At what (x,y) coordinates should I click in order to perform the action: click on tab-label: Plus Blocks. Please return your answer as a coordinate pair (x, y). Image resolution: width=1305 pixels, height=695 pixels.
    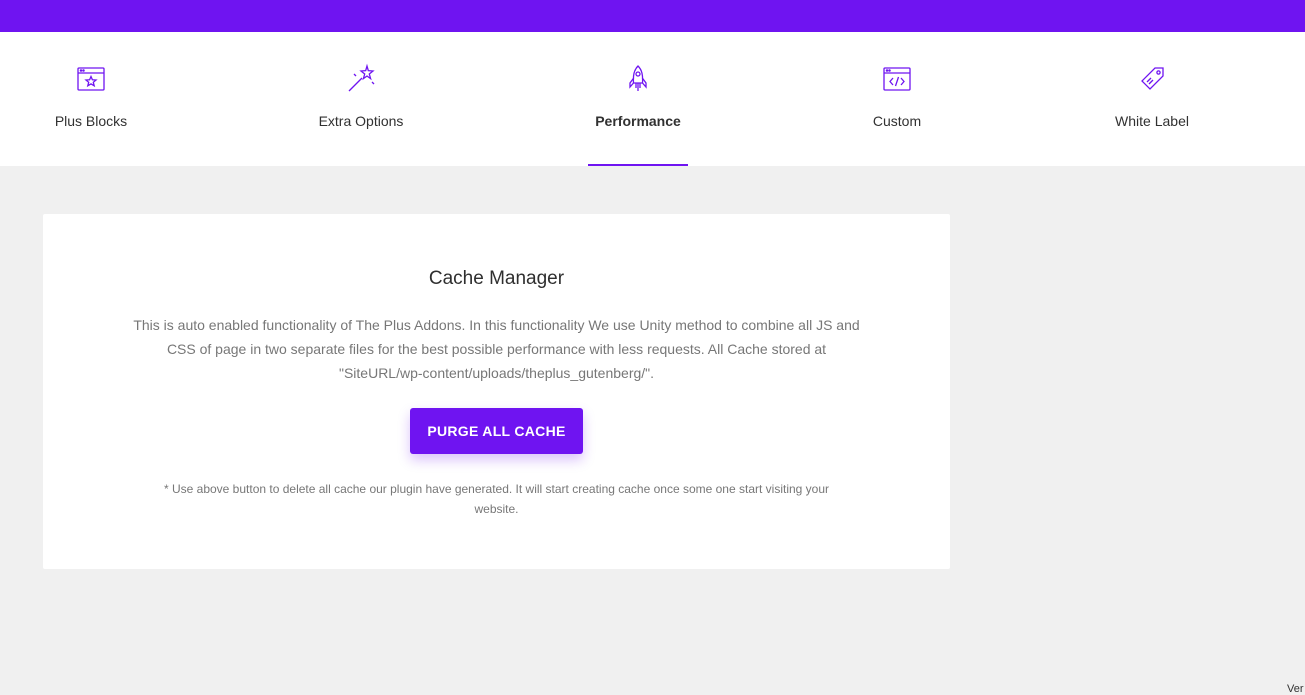
    Looking at the image, I should click on (91, 121).